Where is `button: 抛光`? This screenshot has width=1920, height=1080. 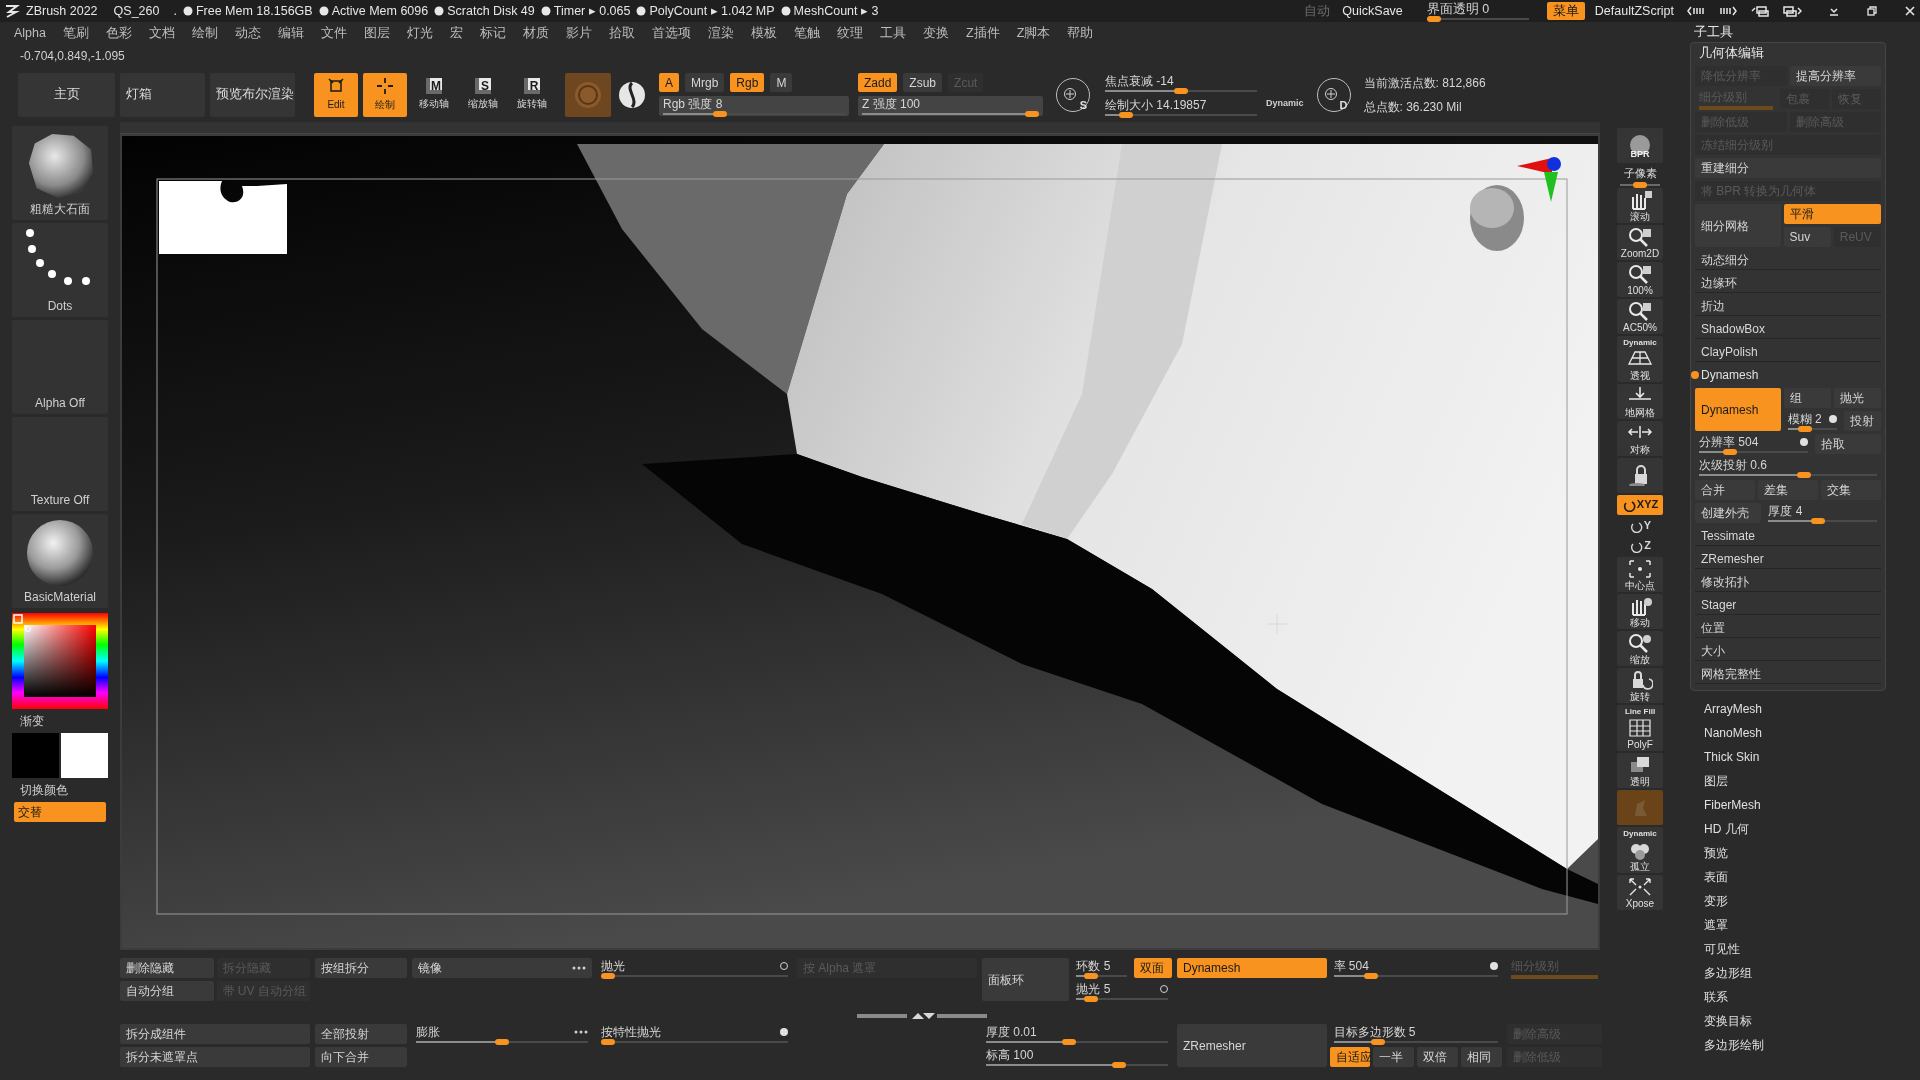 button: 抛光 is located at coordinates (1857, 398).